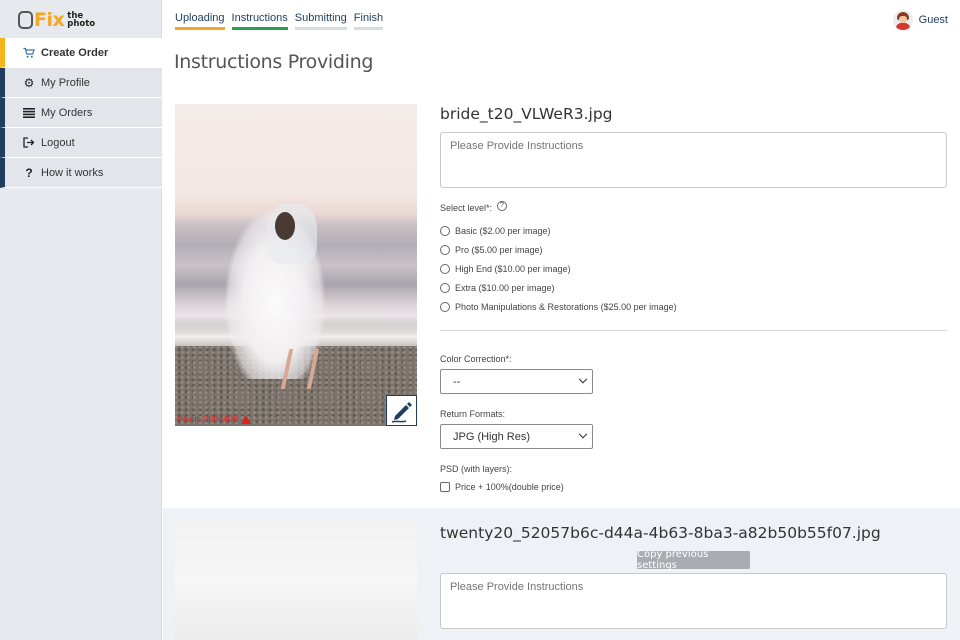  Describe the element at coordinates (29, 82) in the screenshot. I see `gear-icon: ⚙` at that location.